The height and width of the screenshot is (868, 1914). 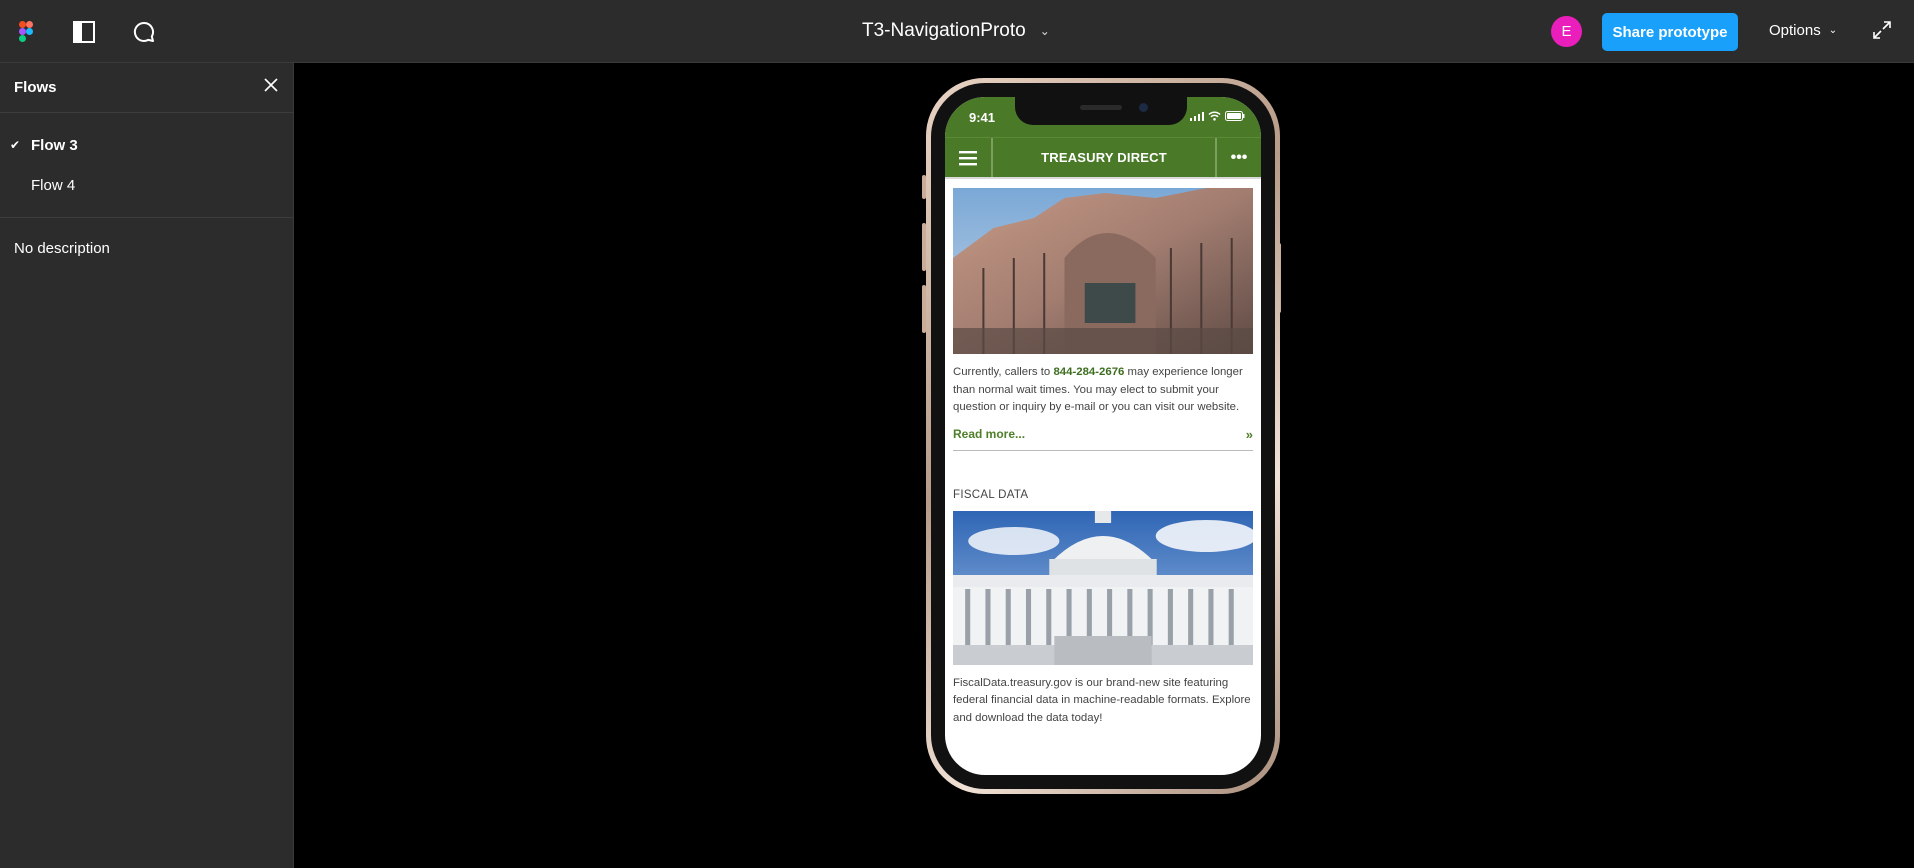 What do you see at coordinates (1088, 372) in the screenshot?
I see `phone-number-link: 844-284-2676` at bounding box center [1088, 372].